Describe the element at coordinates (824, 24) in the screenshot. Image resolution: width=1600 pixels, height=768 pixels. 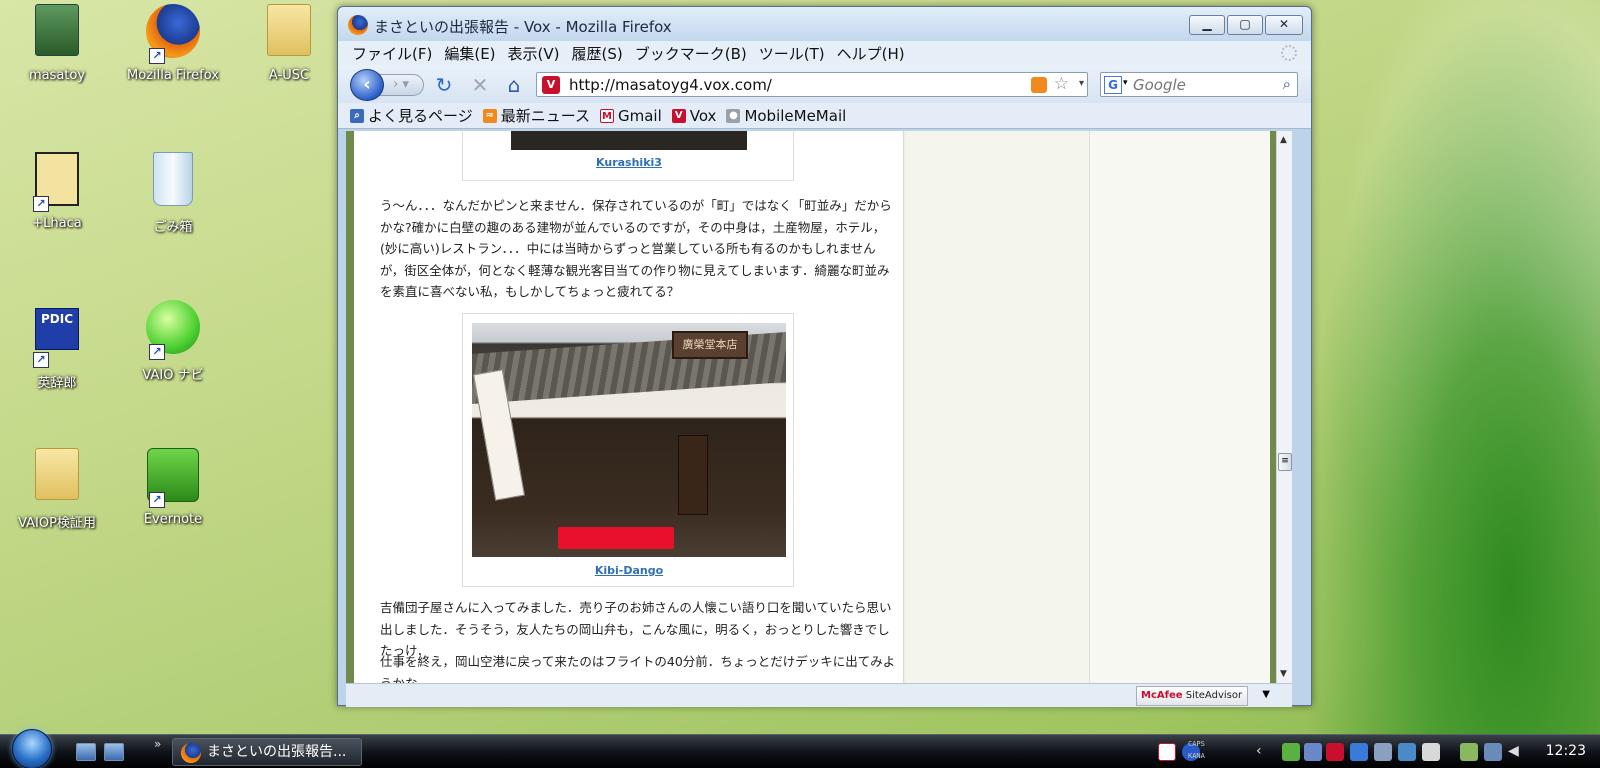
I see `title-bar: まさといの出張報告 - Vox - Mozilla Firefox ▁ ▢ ✕` at that location.